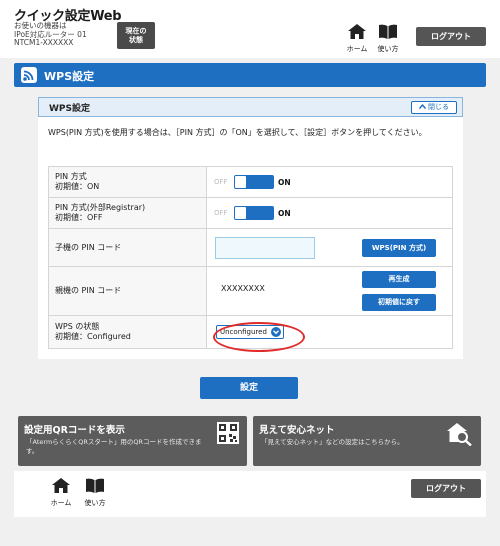 The image size is (500, 546). Describe the element at coordinates (127, 291) in the screenshot. I see `row-label-cell: 親機の PIN コード` at that location.